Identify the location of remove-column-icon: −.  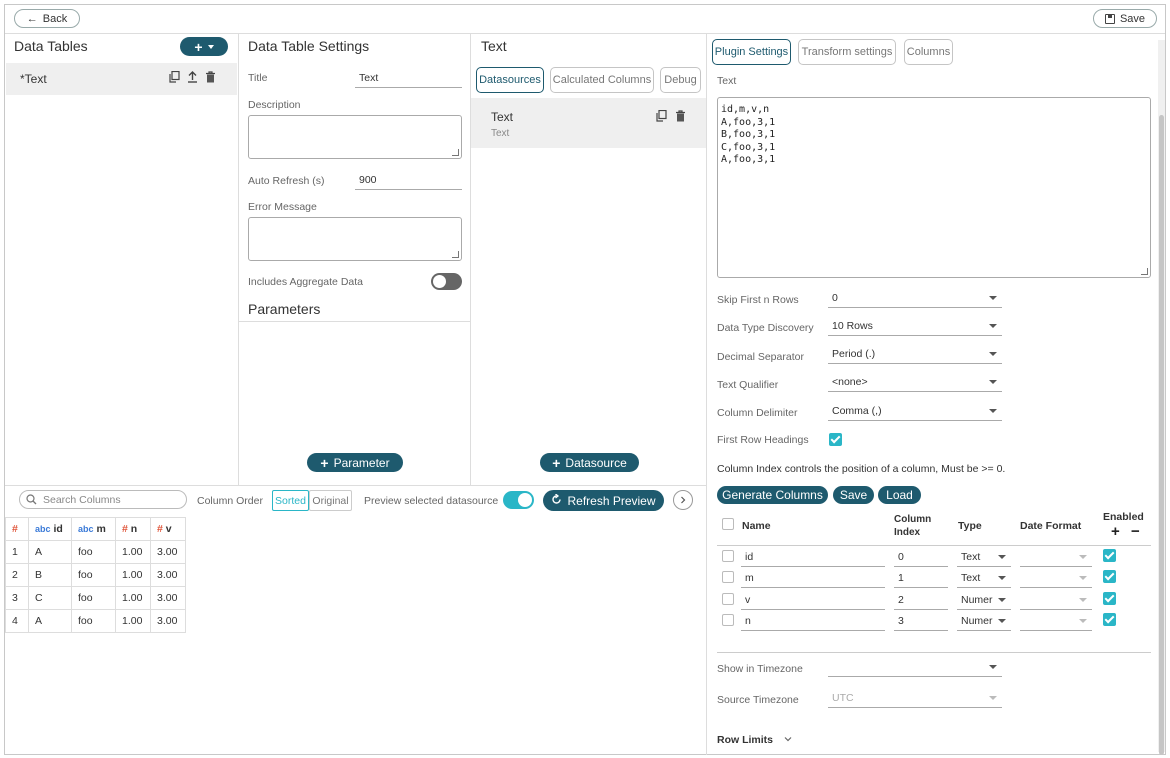
(1135, 531).